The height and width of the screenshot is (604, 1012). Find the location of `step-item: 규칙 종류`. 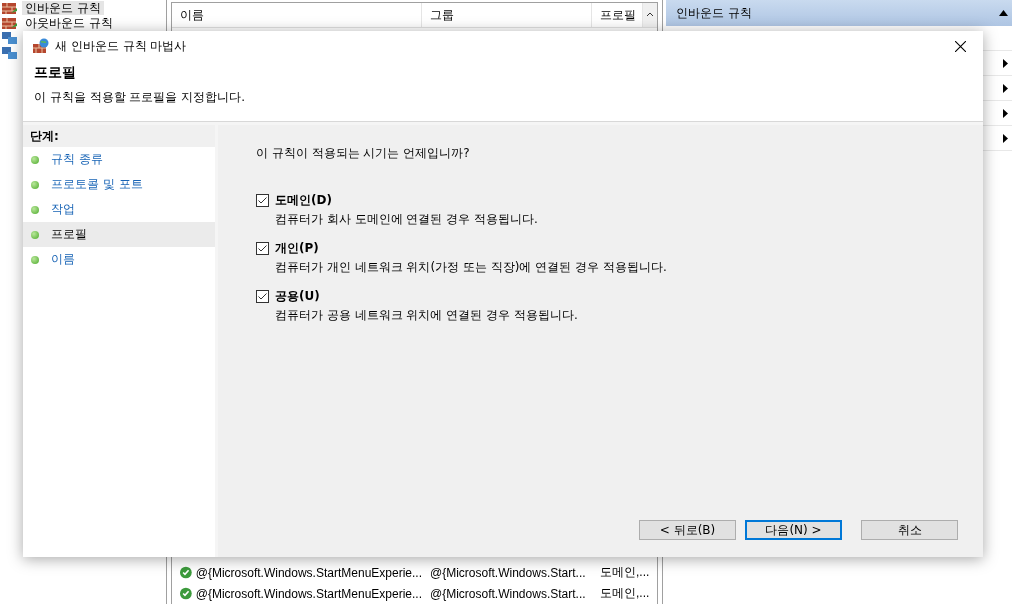

step-item: 규칙 종류 is located at coordinates (119, 159).